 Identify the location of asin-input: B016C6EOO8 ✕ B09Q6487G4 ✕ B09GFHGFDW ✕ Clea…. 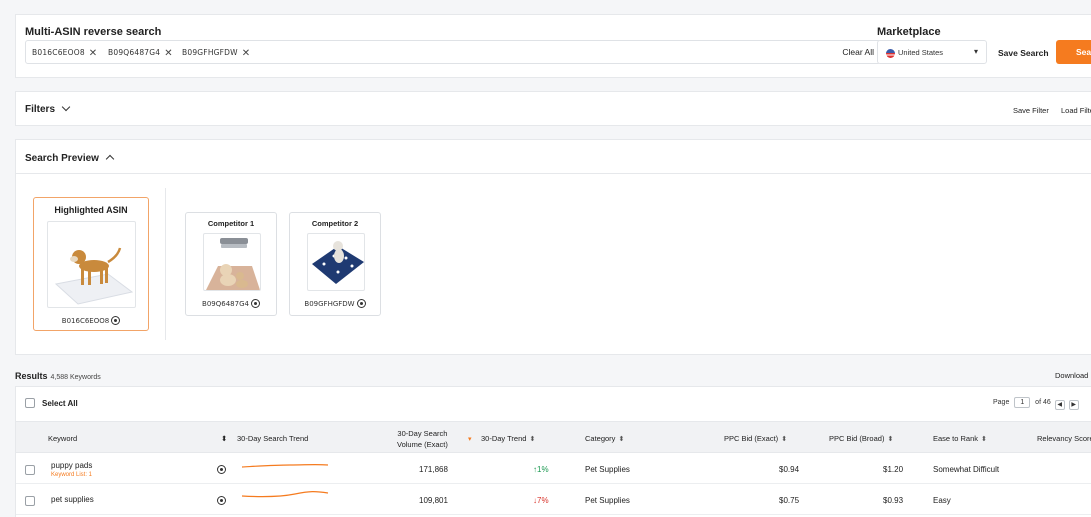
(453, 52).